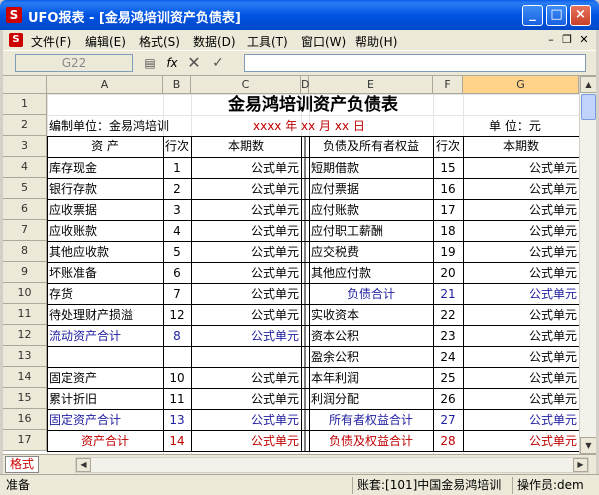 The width and height of the screenshot is (599, 495). Describe the element at coordinates (371, 251) in the screenshot. I see `liability-name: 应交税费` at that location.